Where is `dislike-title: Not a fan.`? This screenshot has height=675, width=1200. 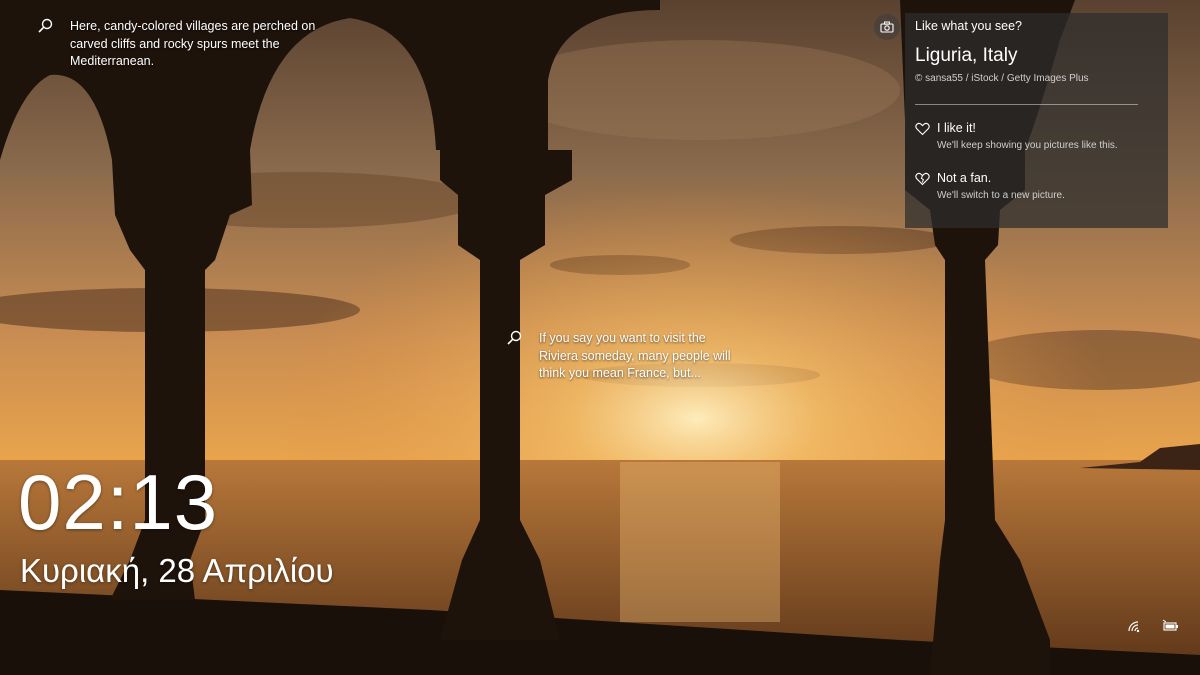 dislike-title: Not a fan. is located at coordinates (964, 178).